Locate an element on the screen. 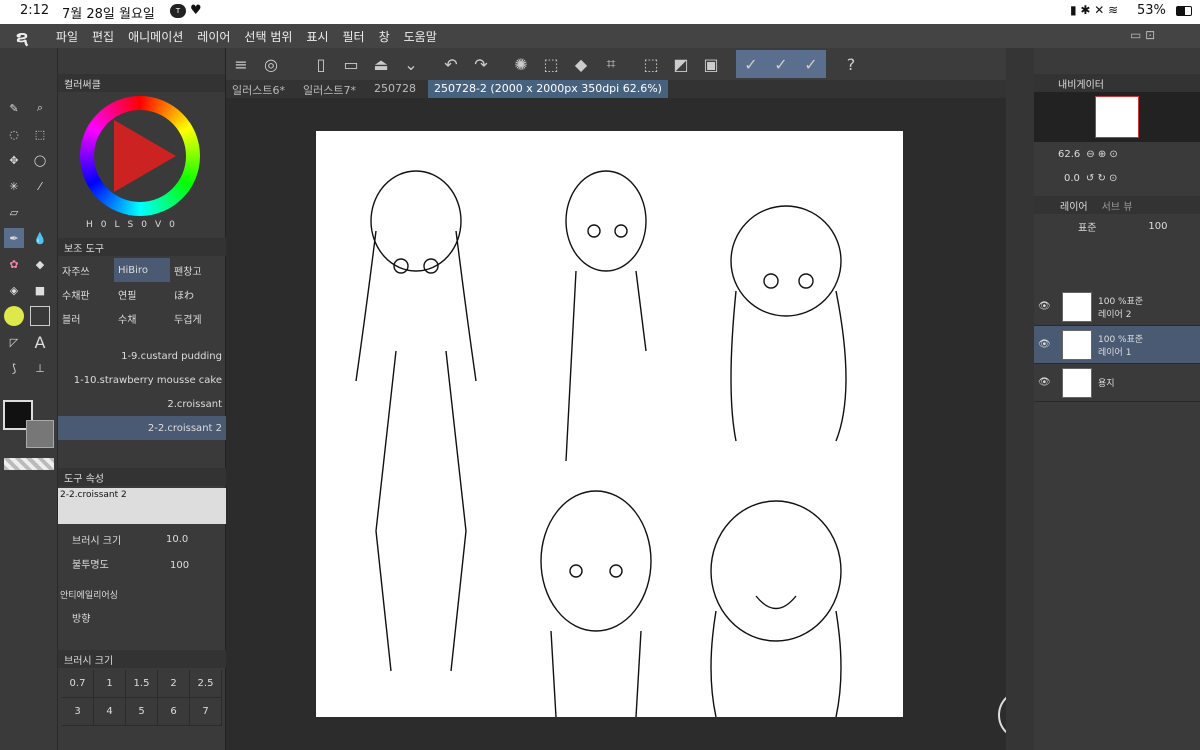 The width and height of the screenshot is (1200, 750). save-icon: ⏏ is located at coordinates (381, 64).